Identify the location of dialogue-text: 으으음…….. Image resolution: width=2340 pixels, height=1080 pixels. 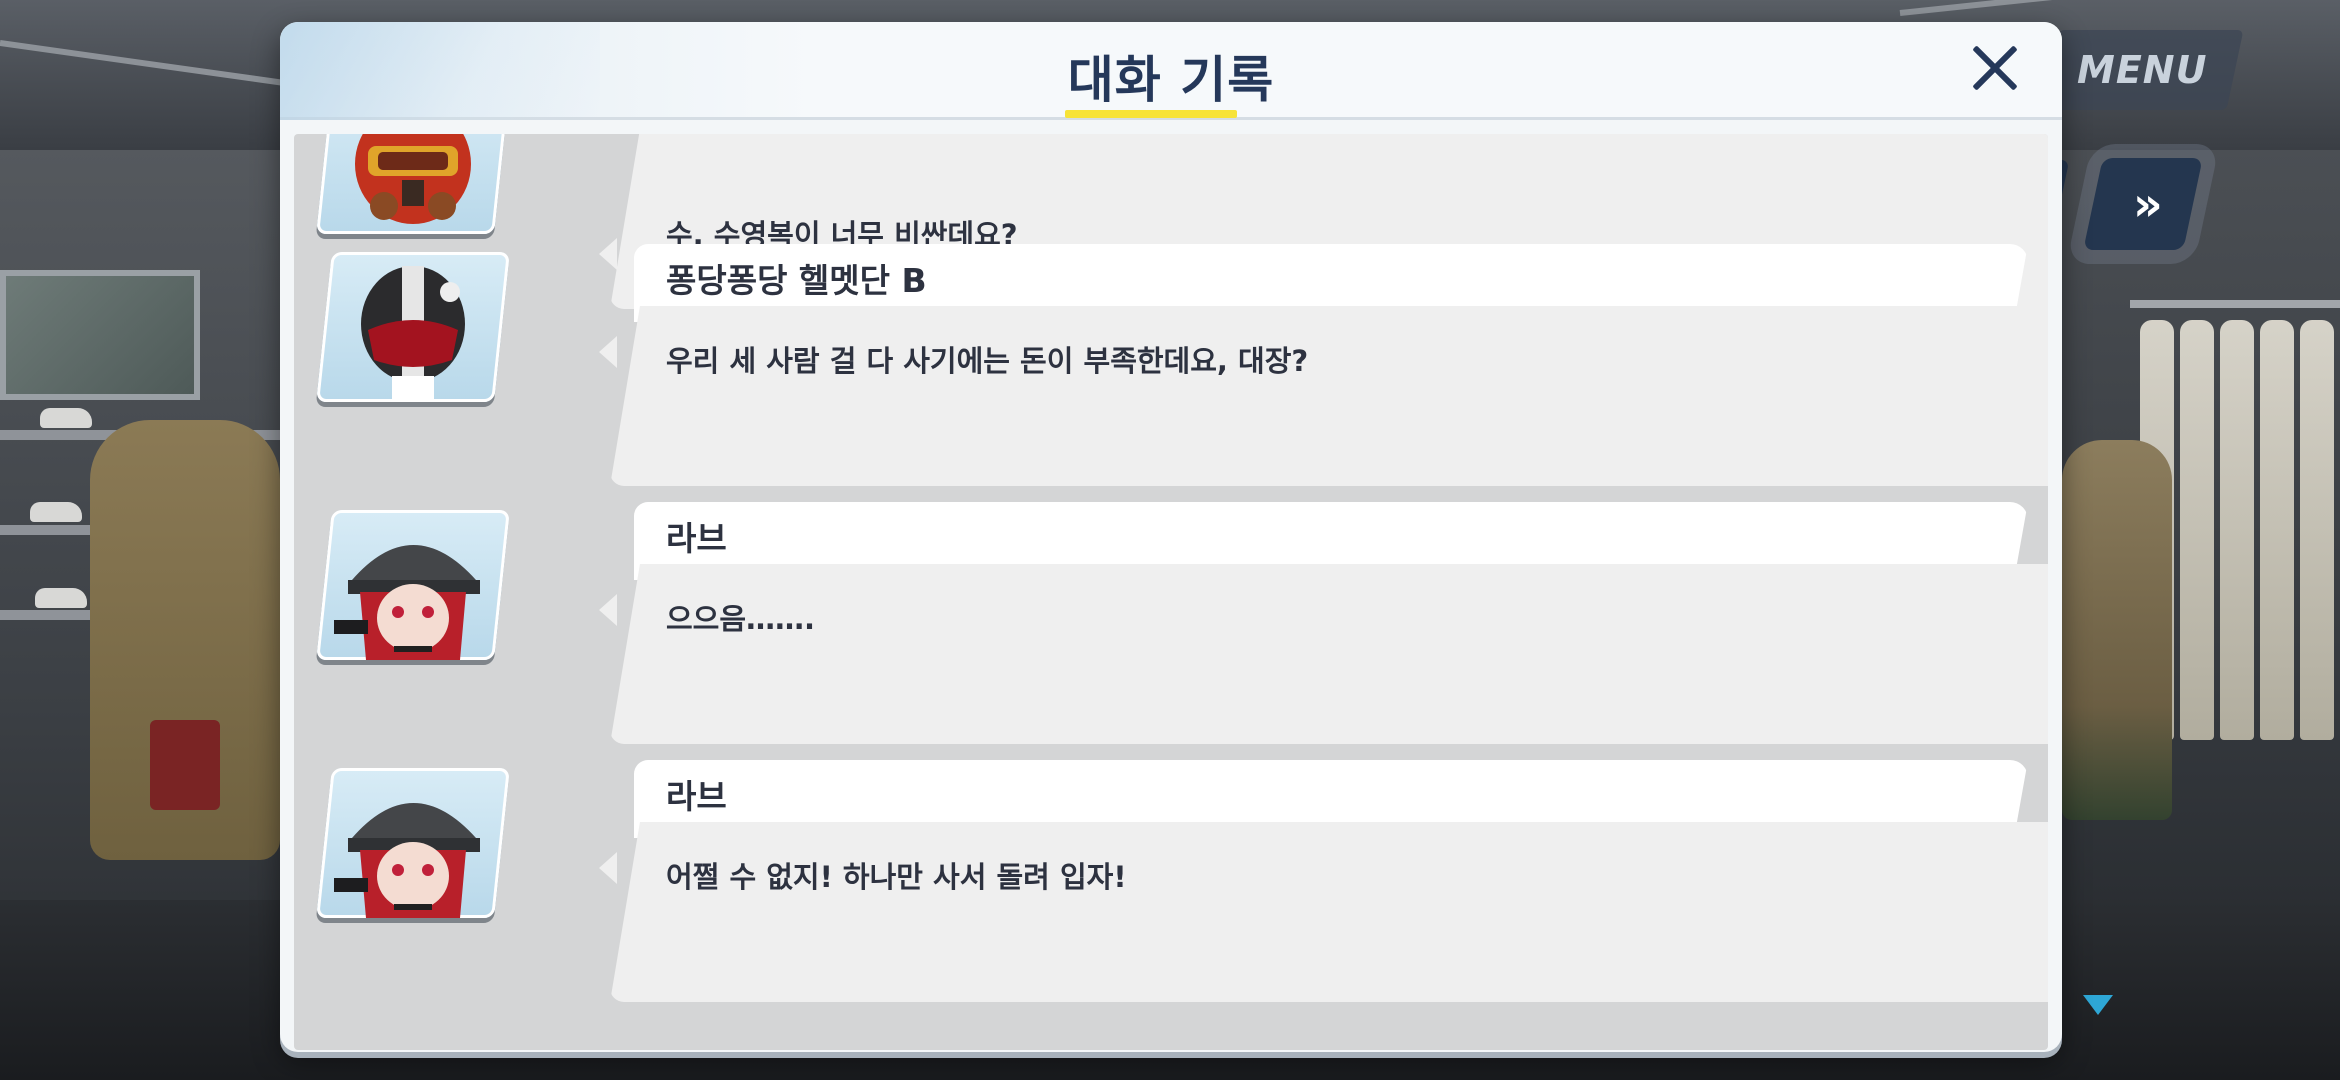
(741, 619).